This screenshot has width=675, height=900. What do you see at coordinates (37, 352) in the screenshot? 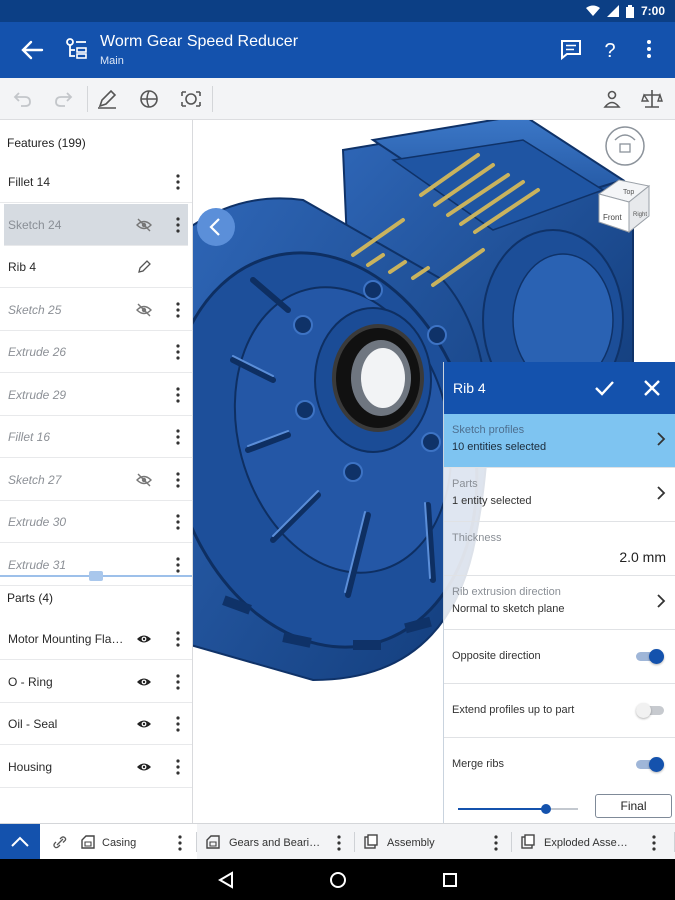
I see `feature-label: Extrude 26` at bounding box center [37, 352].